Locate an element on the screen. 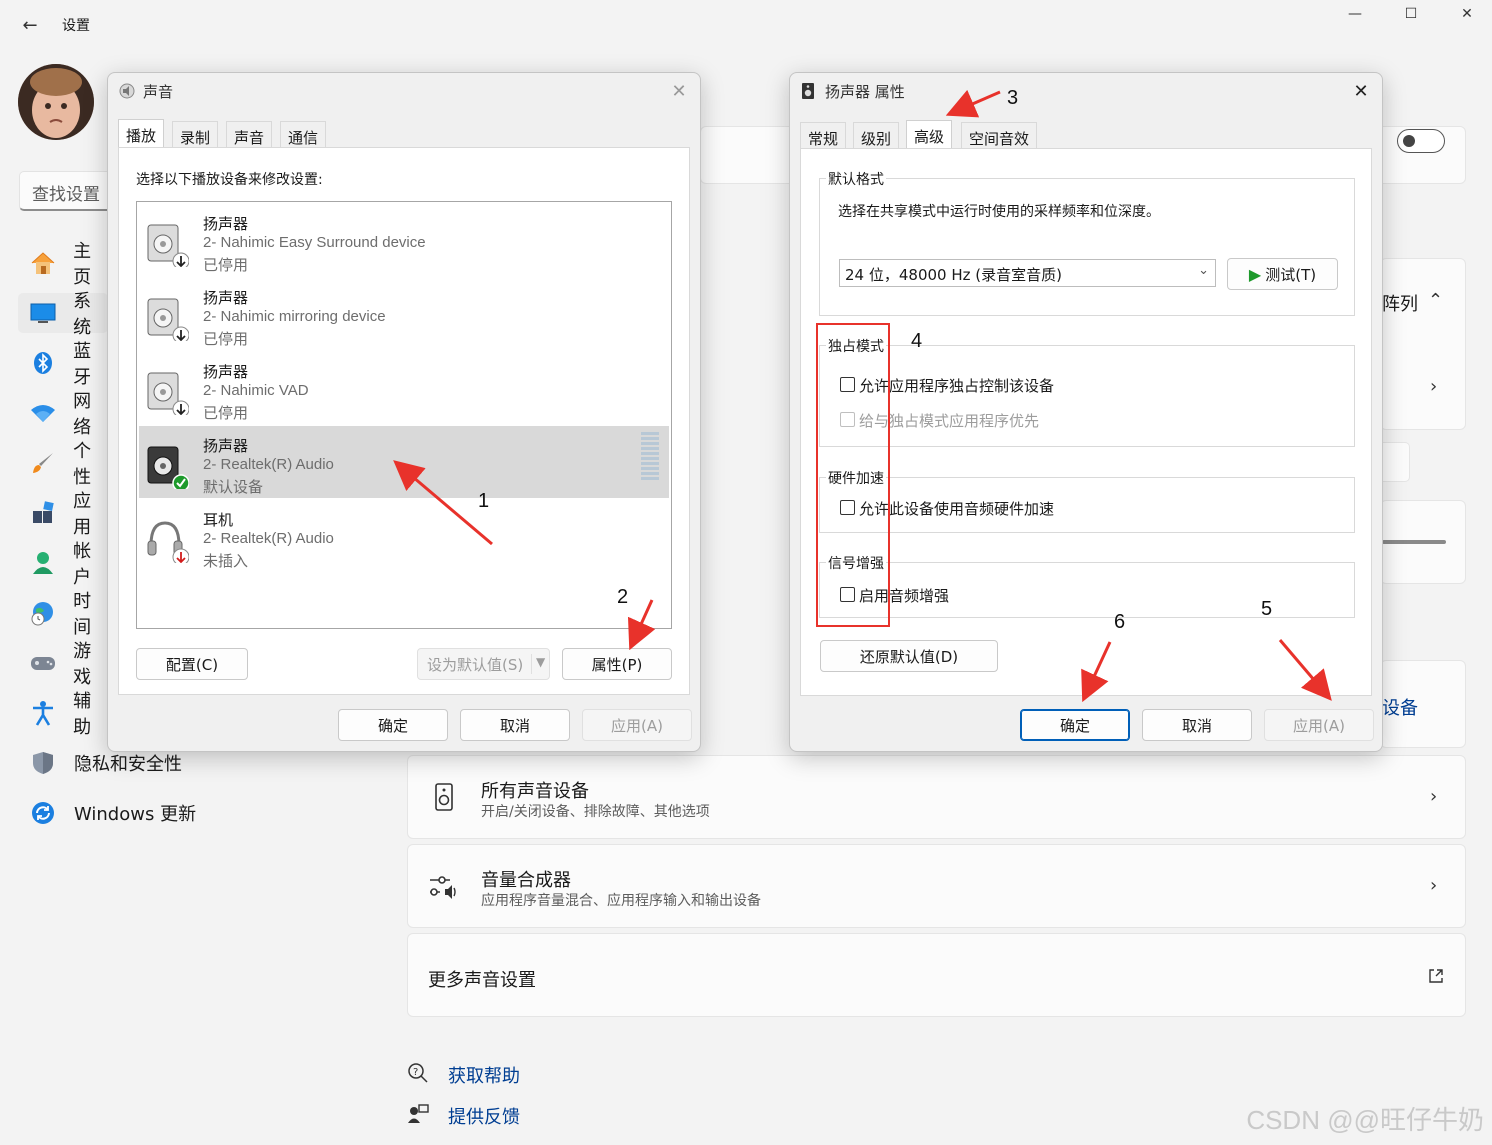  annotation-label-1: 1 is located at coordinates (484, 501).